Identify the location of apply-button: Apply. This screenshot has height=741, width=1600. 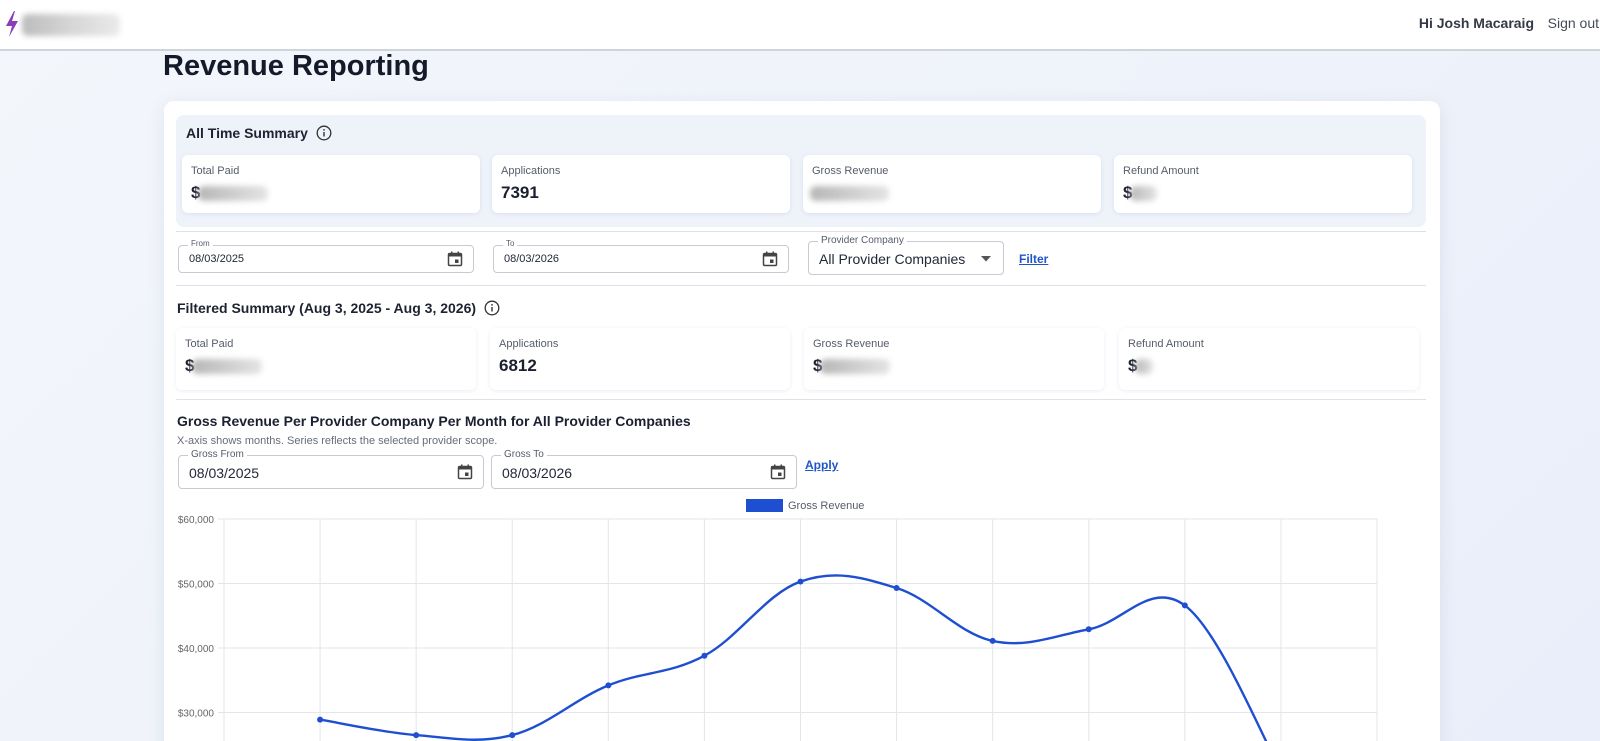
(821, 465).